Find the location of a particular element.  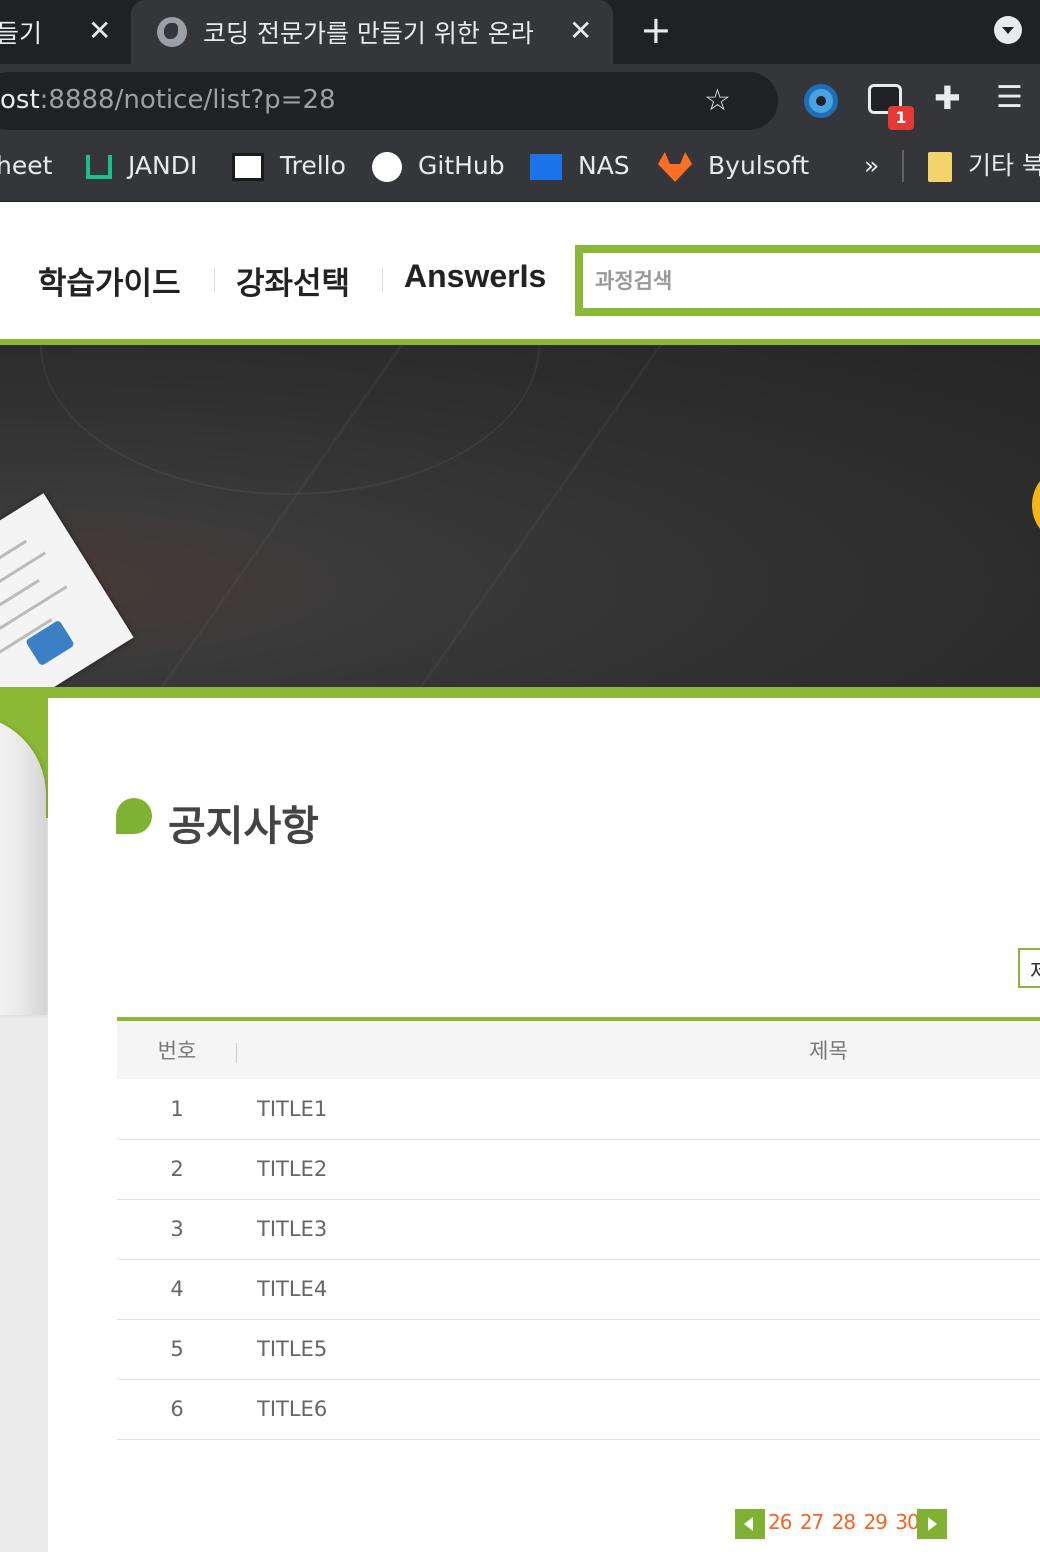

jandi-icon is located at coordinates (99, 167).